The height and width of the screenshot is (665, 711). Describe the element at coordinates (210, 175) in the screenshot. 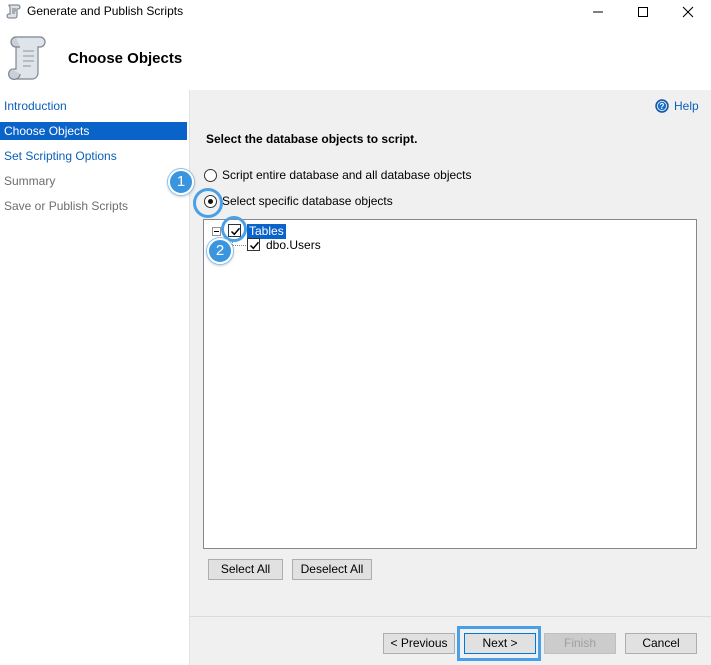

I see `radio-button` at that location.